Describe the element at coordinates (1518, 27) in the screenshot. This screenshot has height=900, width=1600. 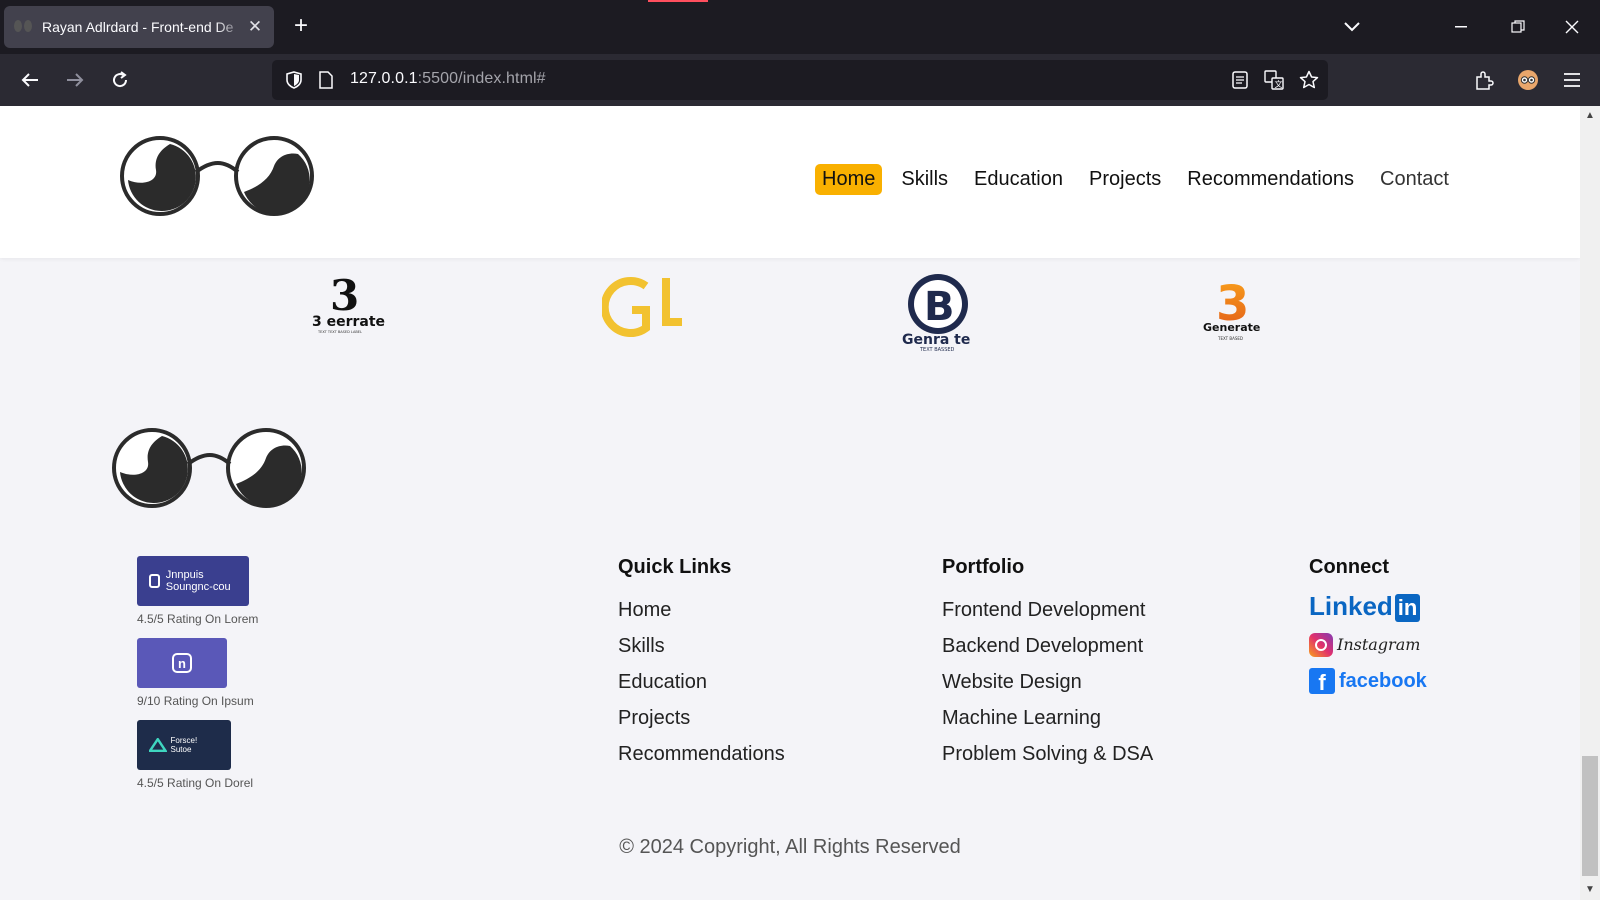
I see `restore-icon` at that location.